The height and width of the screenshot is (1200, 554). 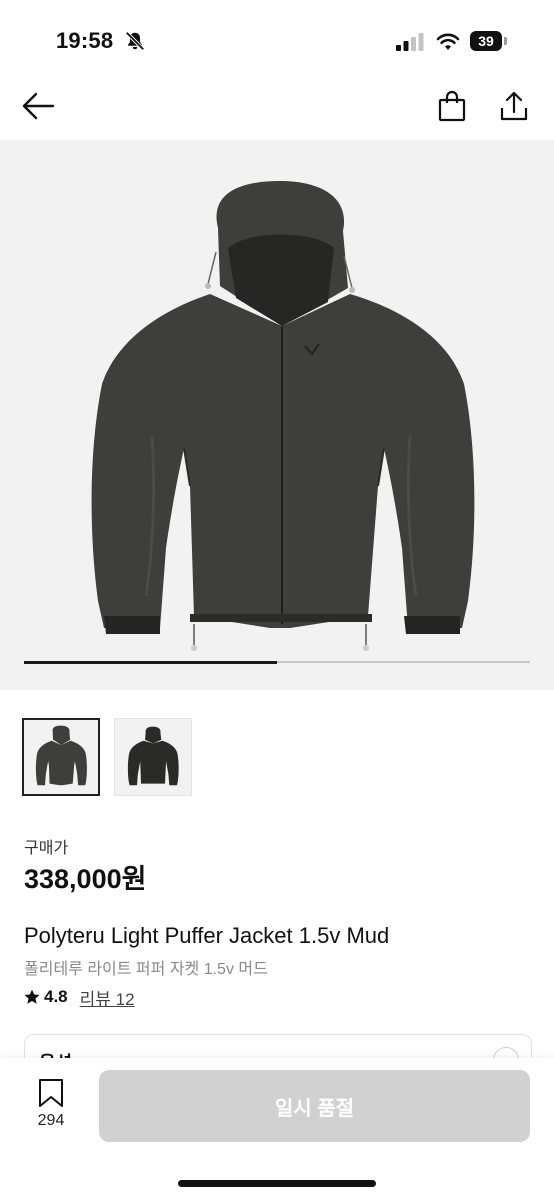 I want to click on bottom-action-bar: 294 일시 품절, so click(x=277, y=1129).